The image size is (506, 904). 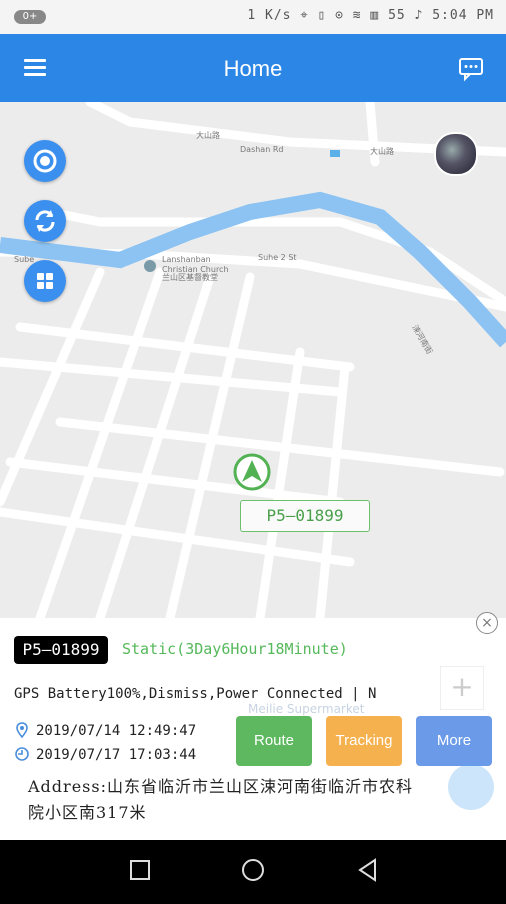 What do you see at coordinates (30, 17) in the screenshot?
I see `notification-badge: 0+` at bounding box center [30, 17].